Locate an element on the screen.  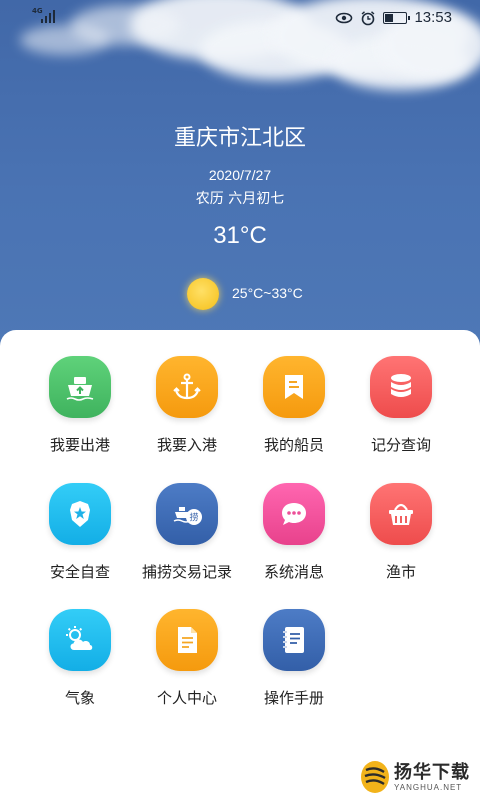
menu-label: 我要入港 is located at coordinates (186, 445).